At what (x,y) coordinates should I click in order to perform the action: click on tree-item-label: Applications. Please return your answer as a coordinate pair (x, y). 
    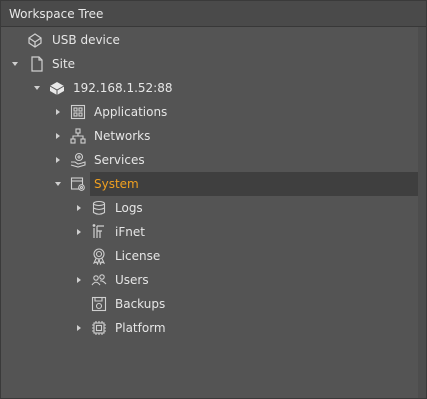
    Looking at the image, I should click on (131, 112).